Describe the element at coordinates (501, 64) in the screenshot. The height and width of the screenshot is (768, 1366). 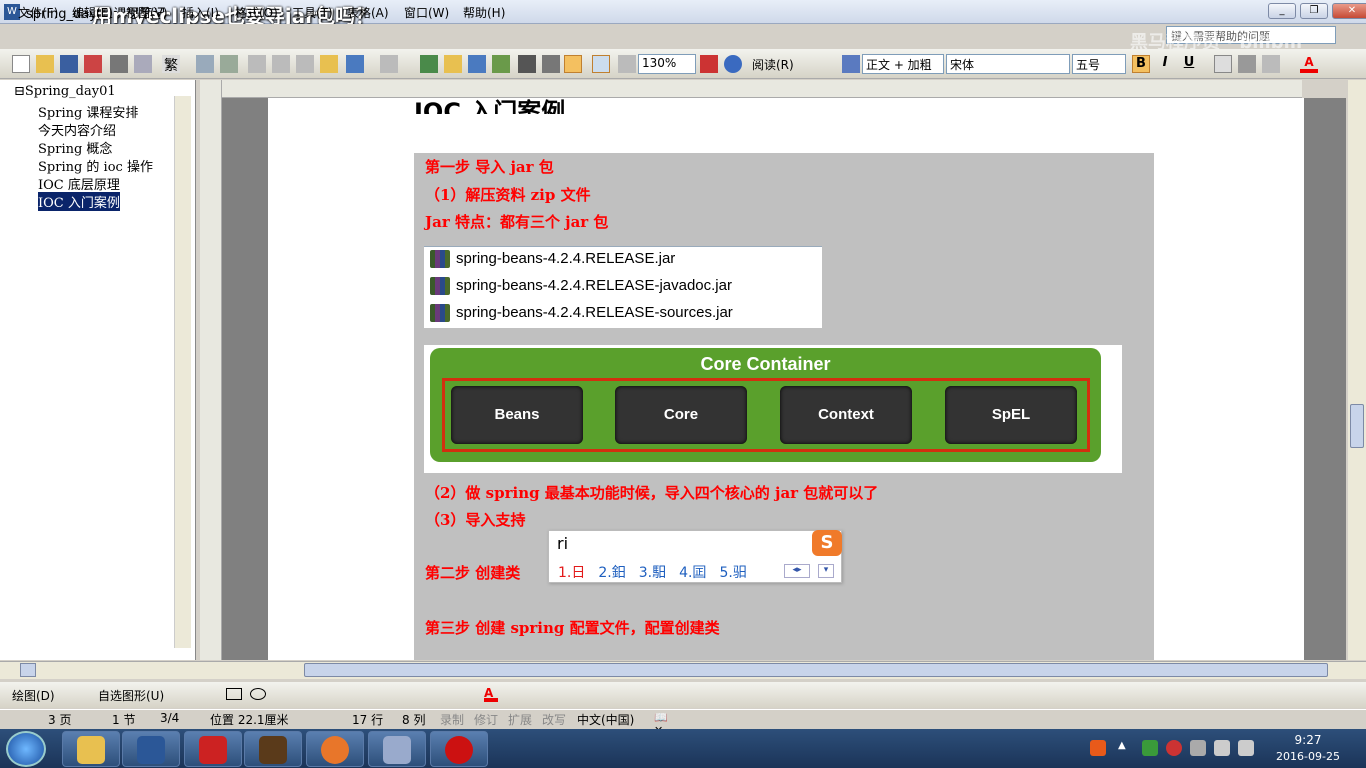
I see `insert-excel-icon` at that location.